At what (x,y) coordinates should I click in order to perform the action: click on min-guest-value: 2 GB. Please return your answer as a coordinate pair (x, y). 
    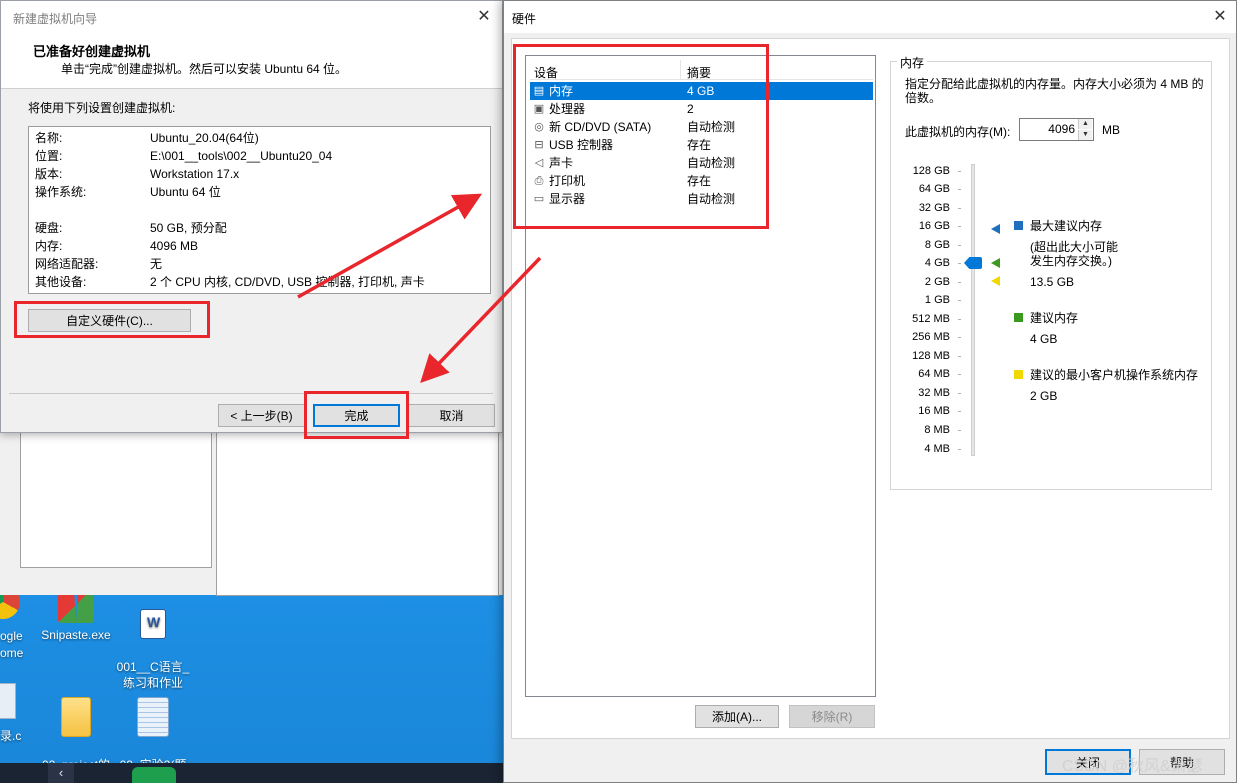
    Looking at the image, I should click on (1044, 396).